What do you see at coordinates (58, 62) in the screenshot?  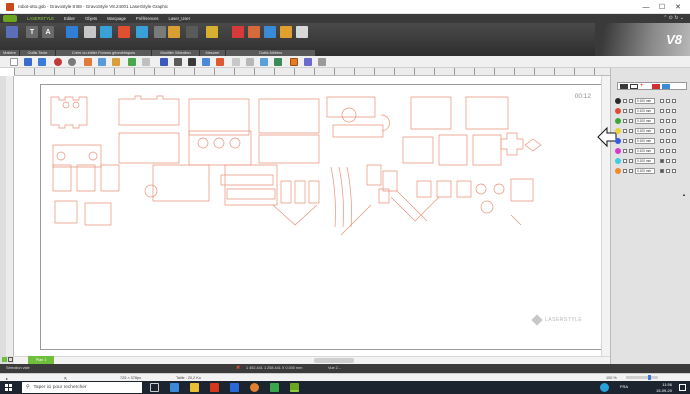 I see `undo-icon` at bounding box center [58, 62].